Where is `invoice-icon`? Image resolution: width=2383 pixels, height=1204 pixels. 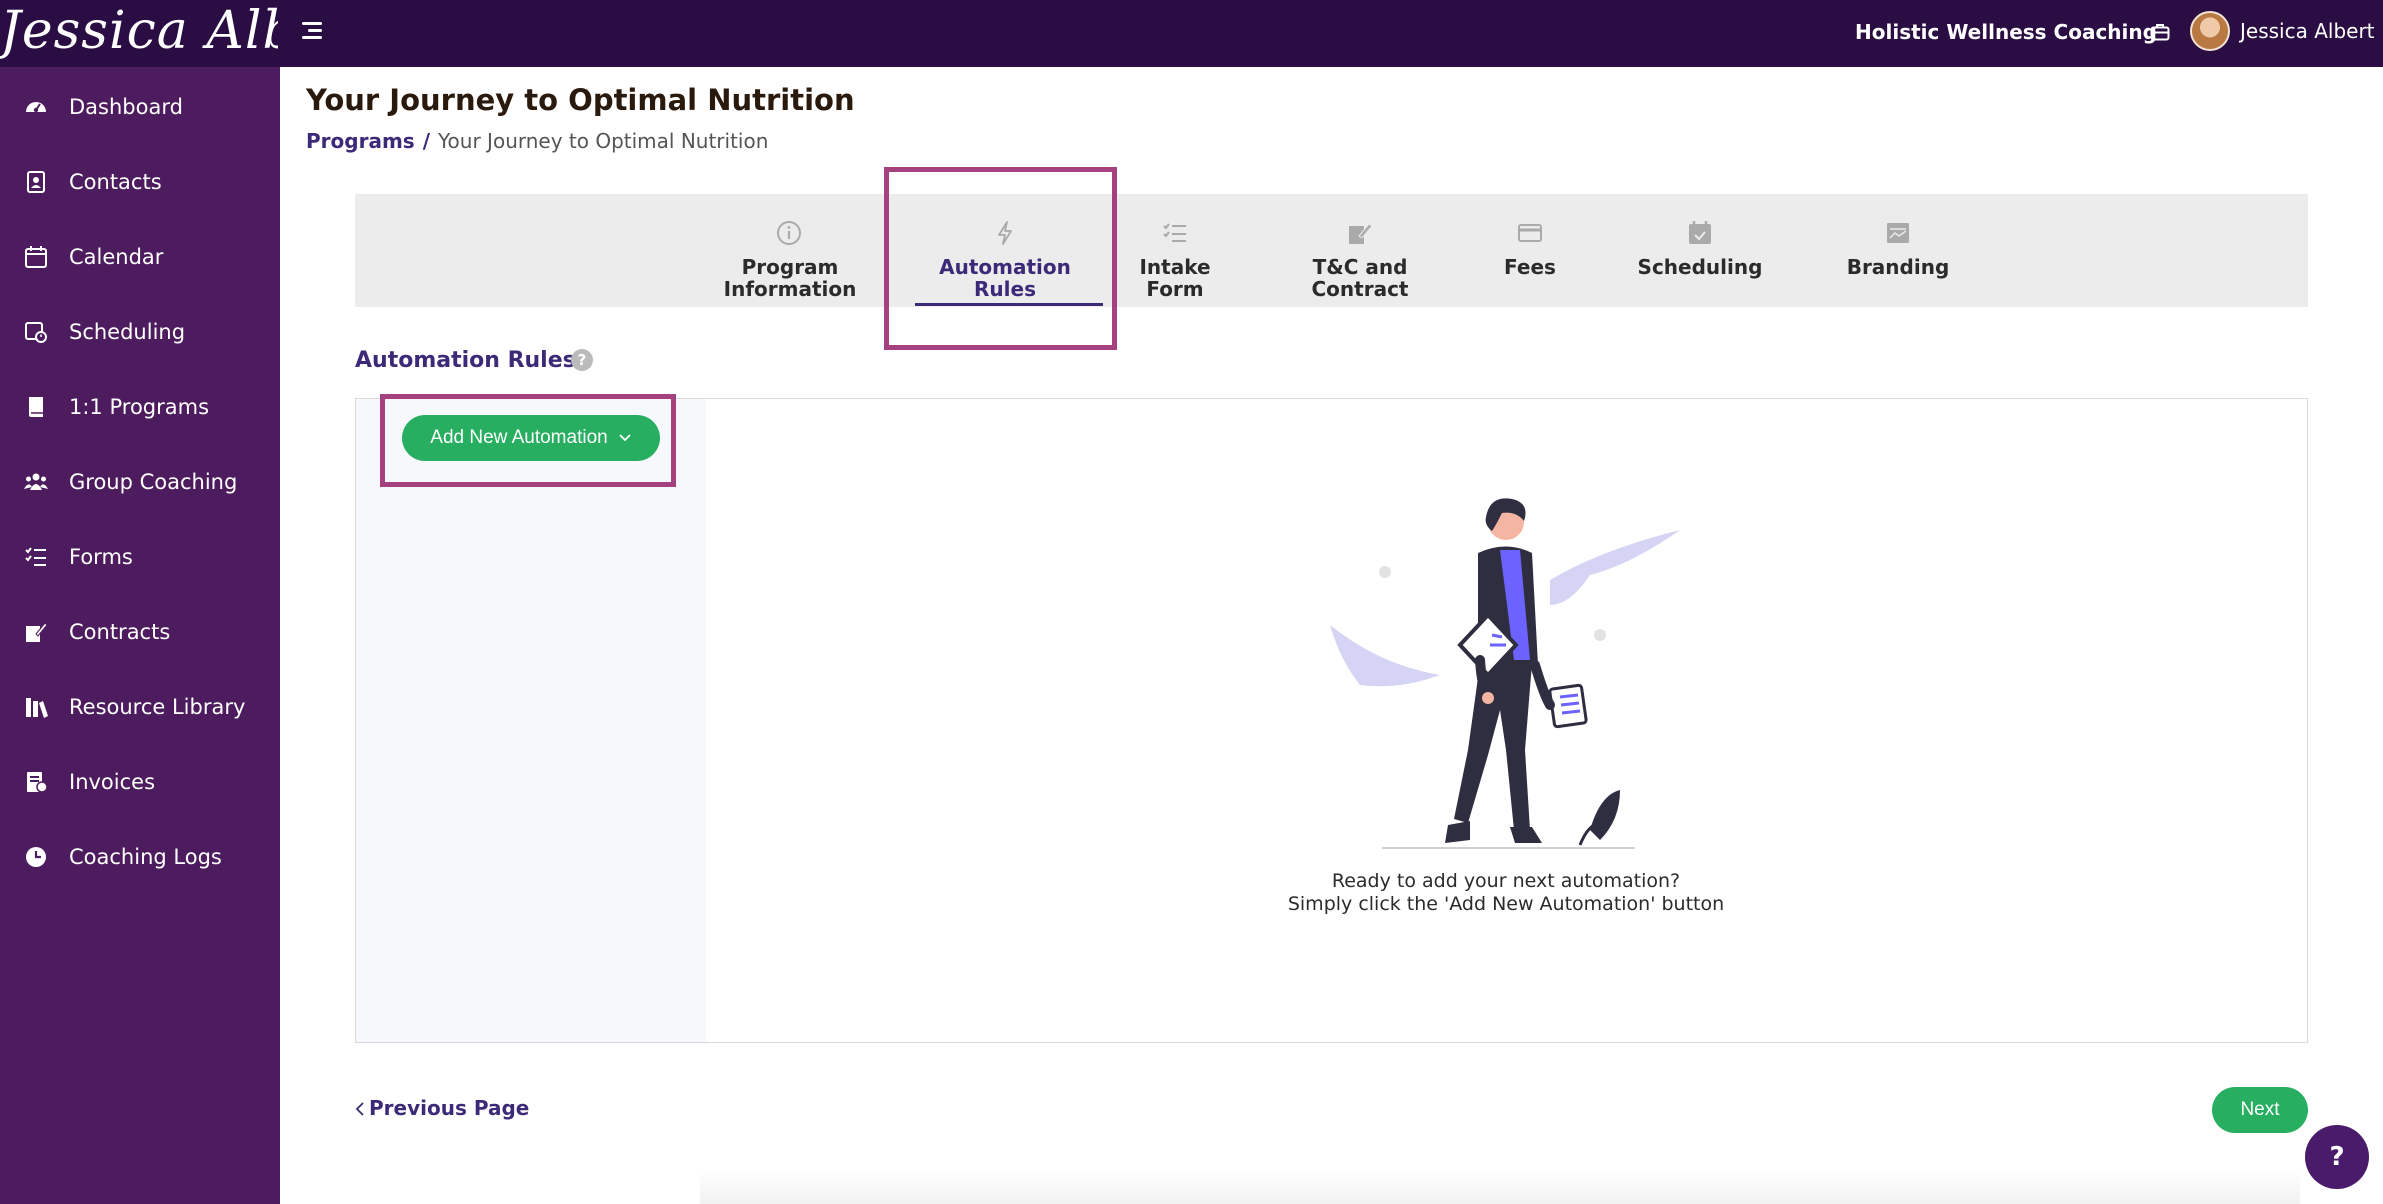 invoice-icon is located at coordinates (37, 782).